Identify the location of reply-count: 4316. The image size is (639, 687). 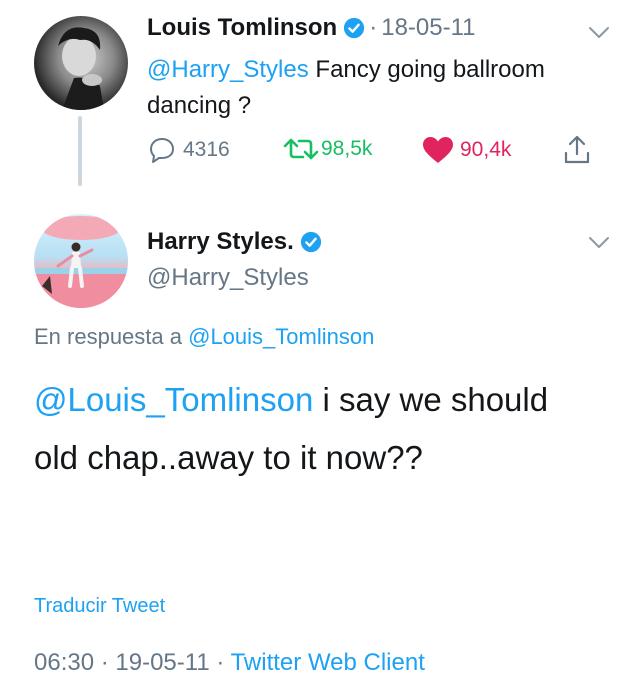
(206, 149).